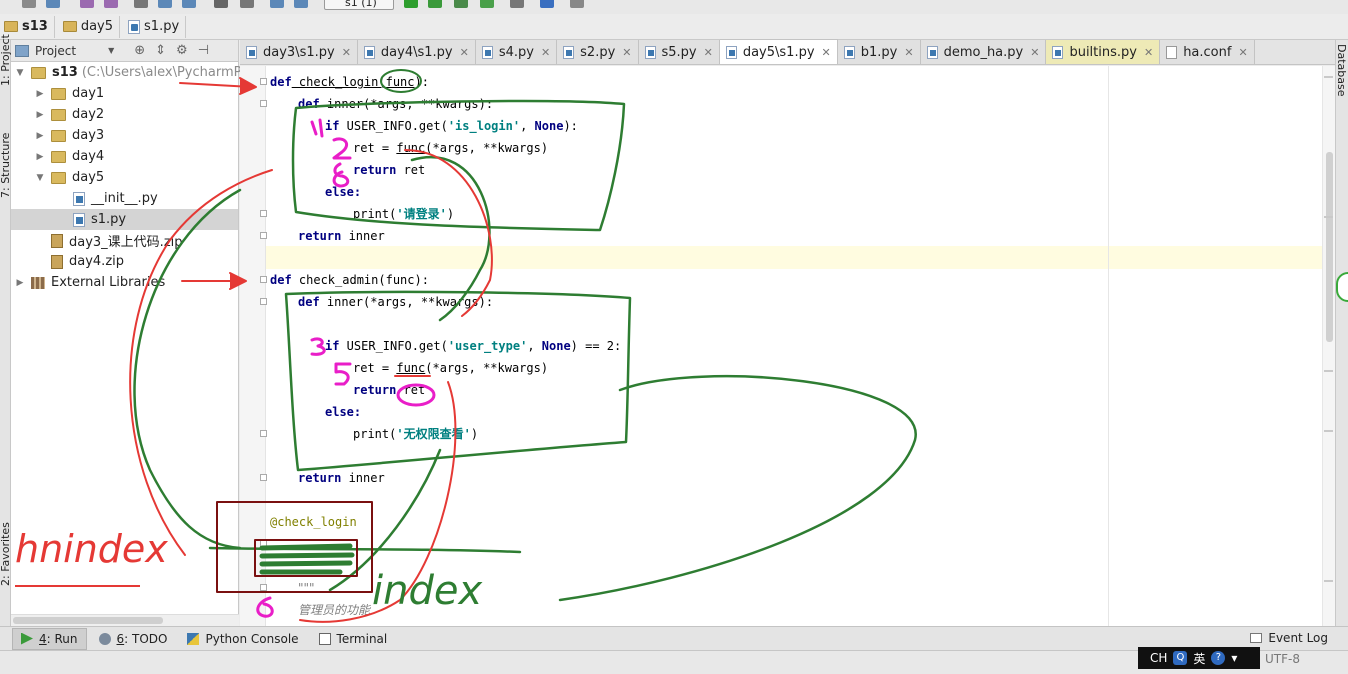  Describe the element at coordinates (674, 7) in the screenshot. I see `main-toolbar: s1 (1)` at that location.